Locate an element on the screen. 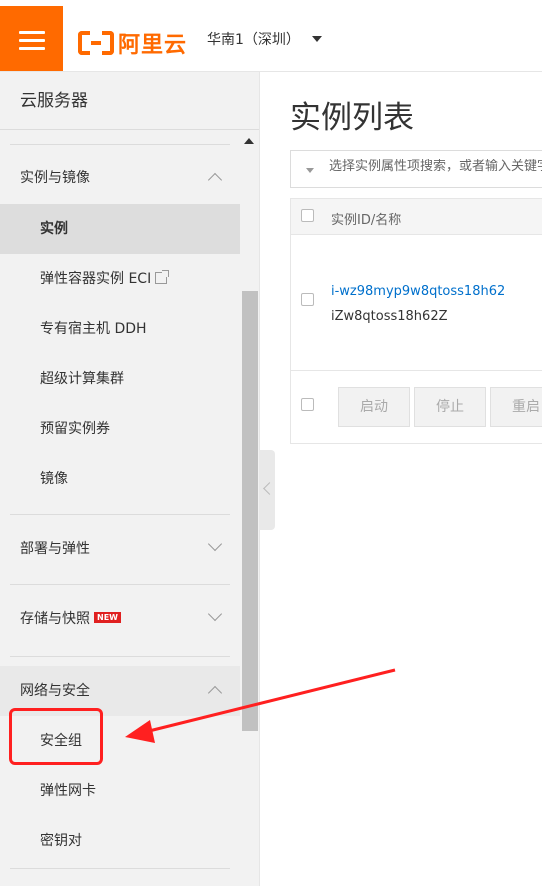 This screenshot has height=886, width=542. annotation-highlight-box is located at coordinates (56, 736).